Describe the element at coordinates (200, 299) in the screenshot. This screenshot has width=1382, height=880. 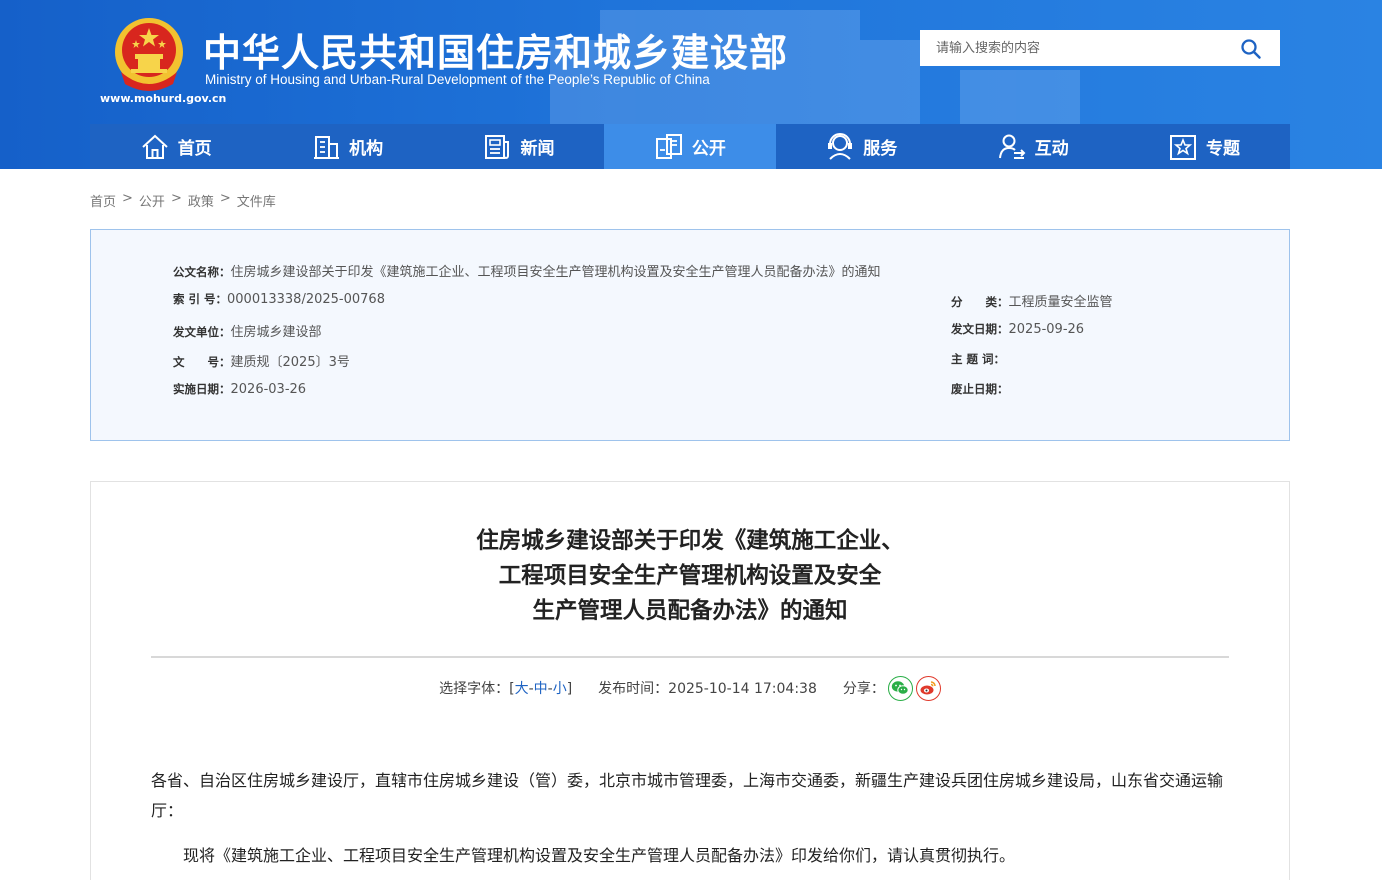
I see `meta-key: 索 引 号：` at that location.